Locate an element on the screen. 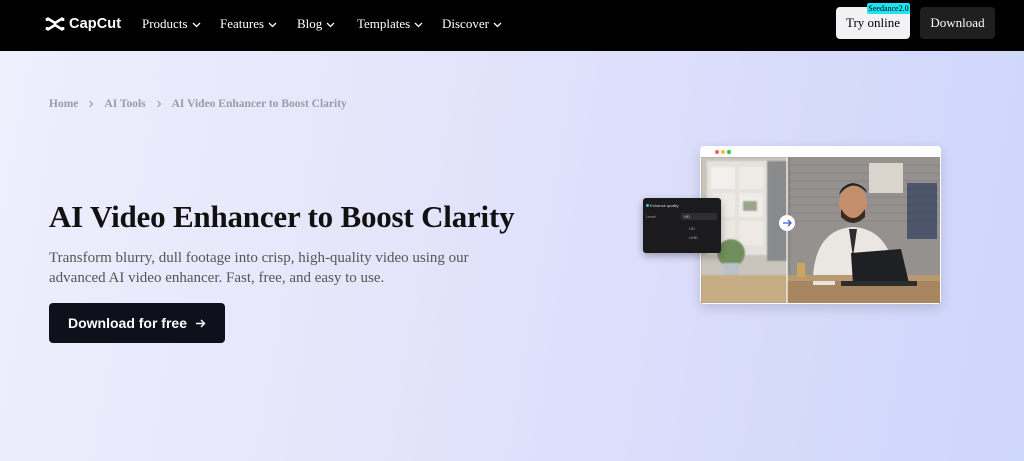 The height and width of the screenshot is (461, 1024). arrow-right-icon is located at coordinates (201, 323).